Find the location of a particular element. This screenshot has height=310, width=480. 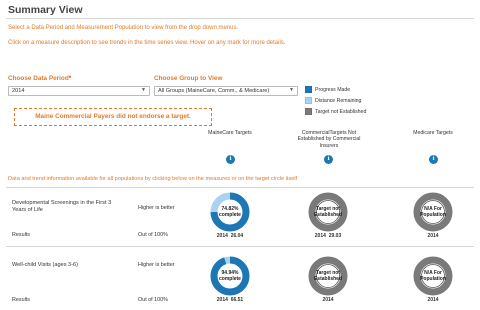

target-ring: 94.94% complete is located at coordinates (230, 276).